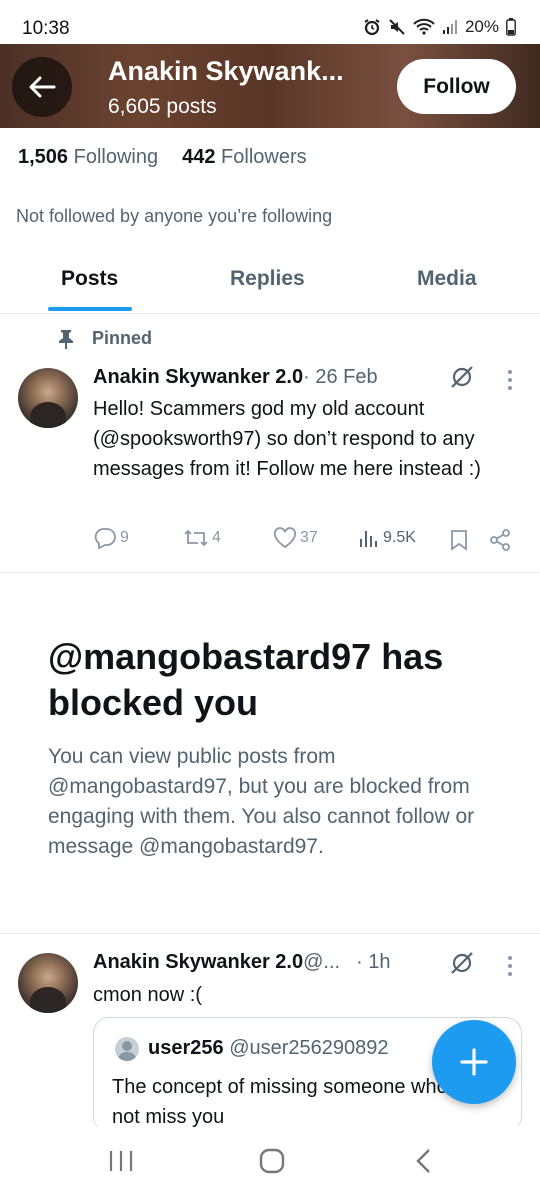 The width and height of the screenshot is (540, 1199). Describe the element at coordinates (162, 106) in the screenshot. I see `header-post-count: 6,605 posts` at that location.